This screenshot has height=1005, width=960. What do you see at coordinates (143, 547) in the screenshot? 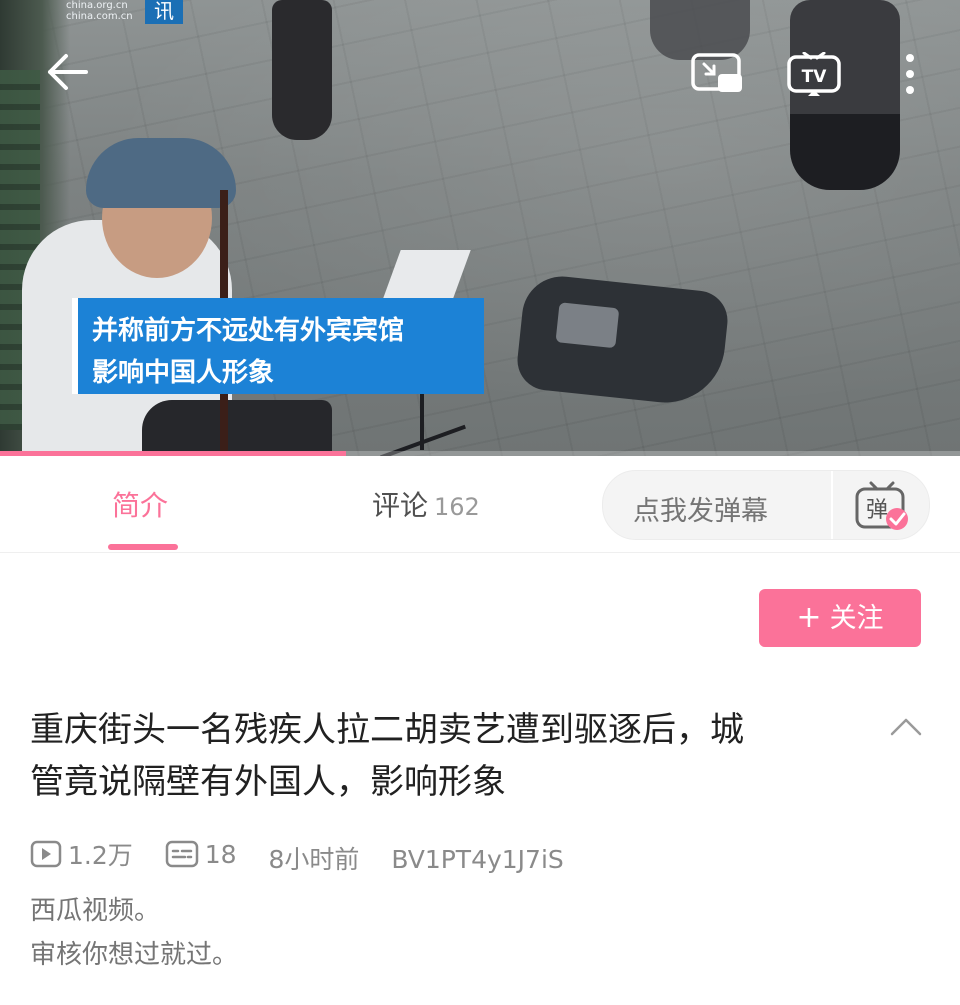
I see `tab-intro-underline` at bounding box center [143, 547].